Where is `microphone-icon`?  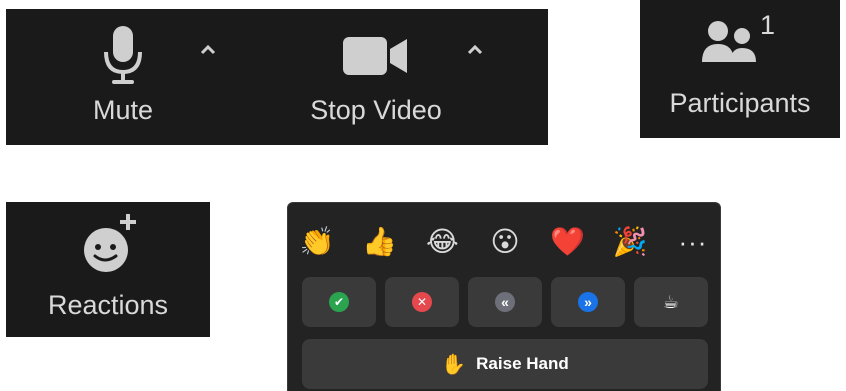
microphone-icon is located at coordinates (123, 56).